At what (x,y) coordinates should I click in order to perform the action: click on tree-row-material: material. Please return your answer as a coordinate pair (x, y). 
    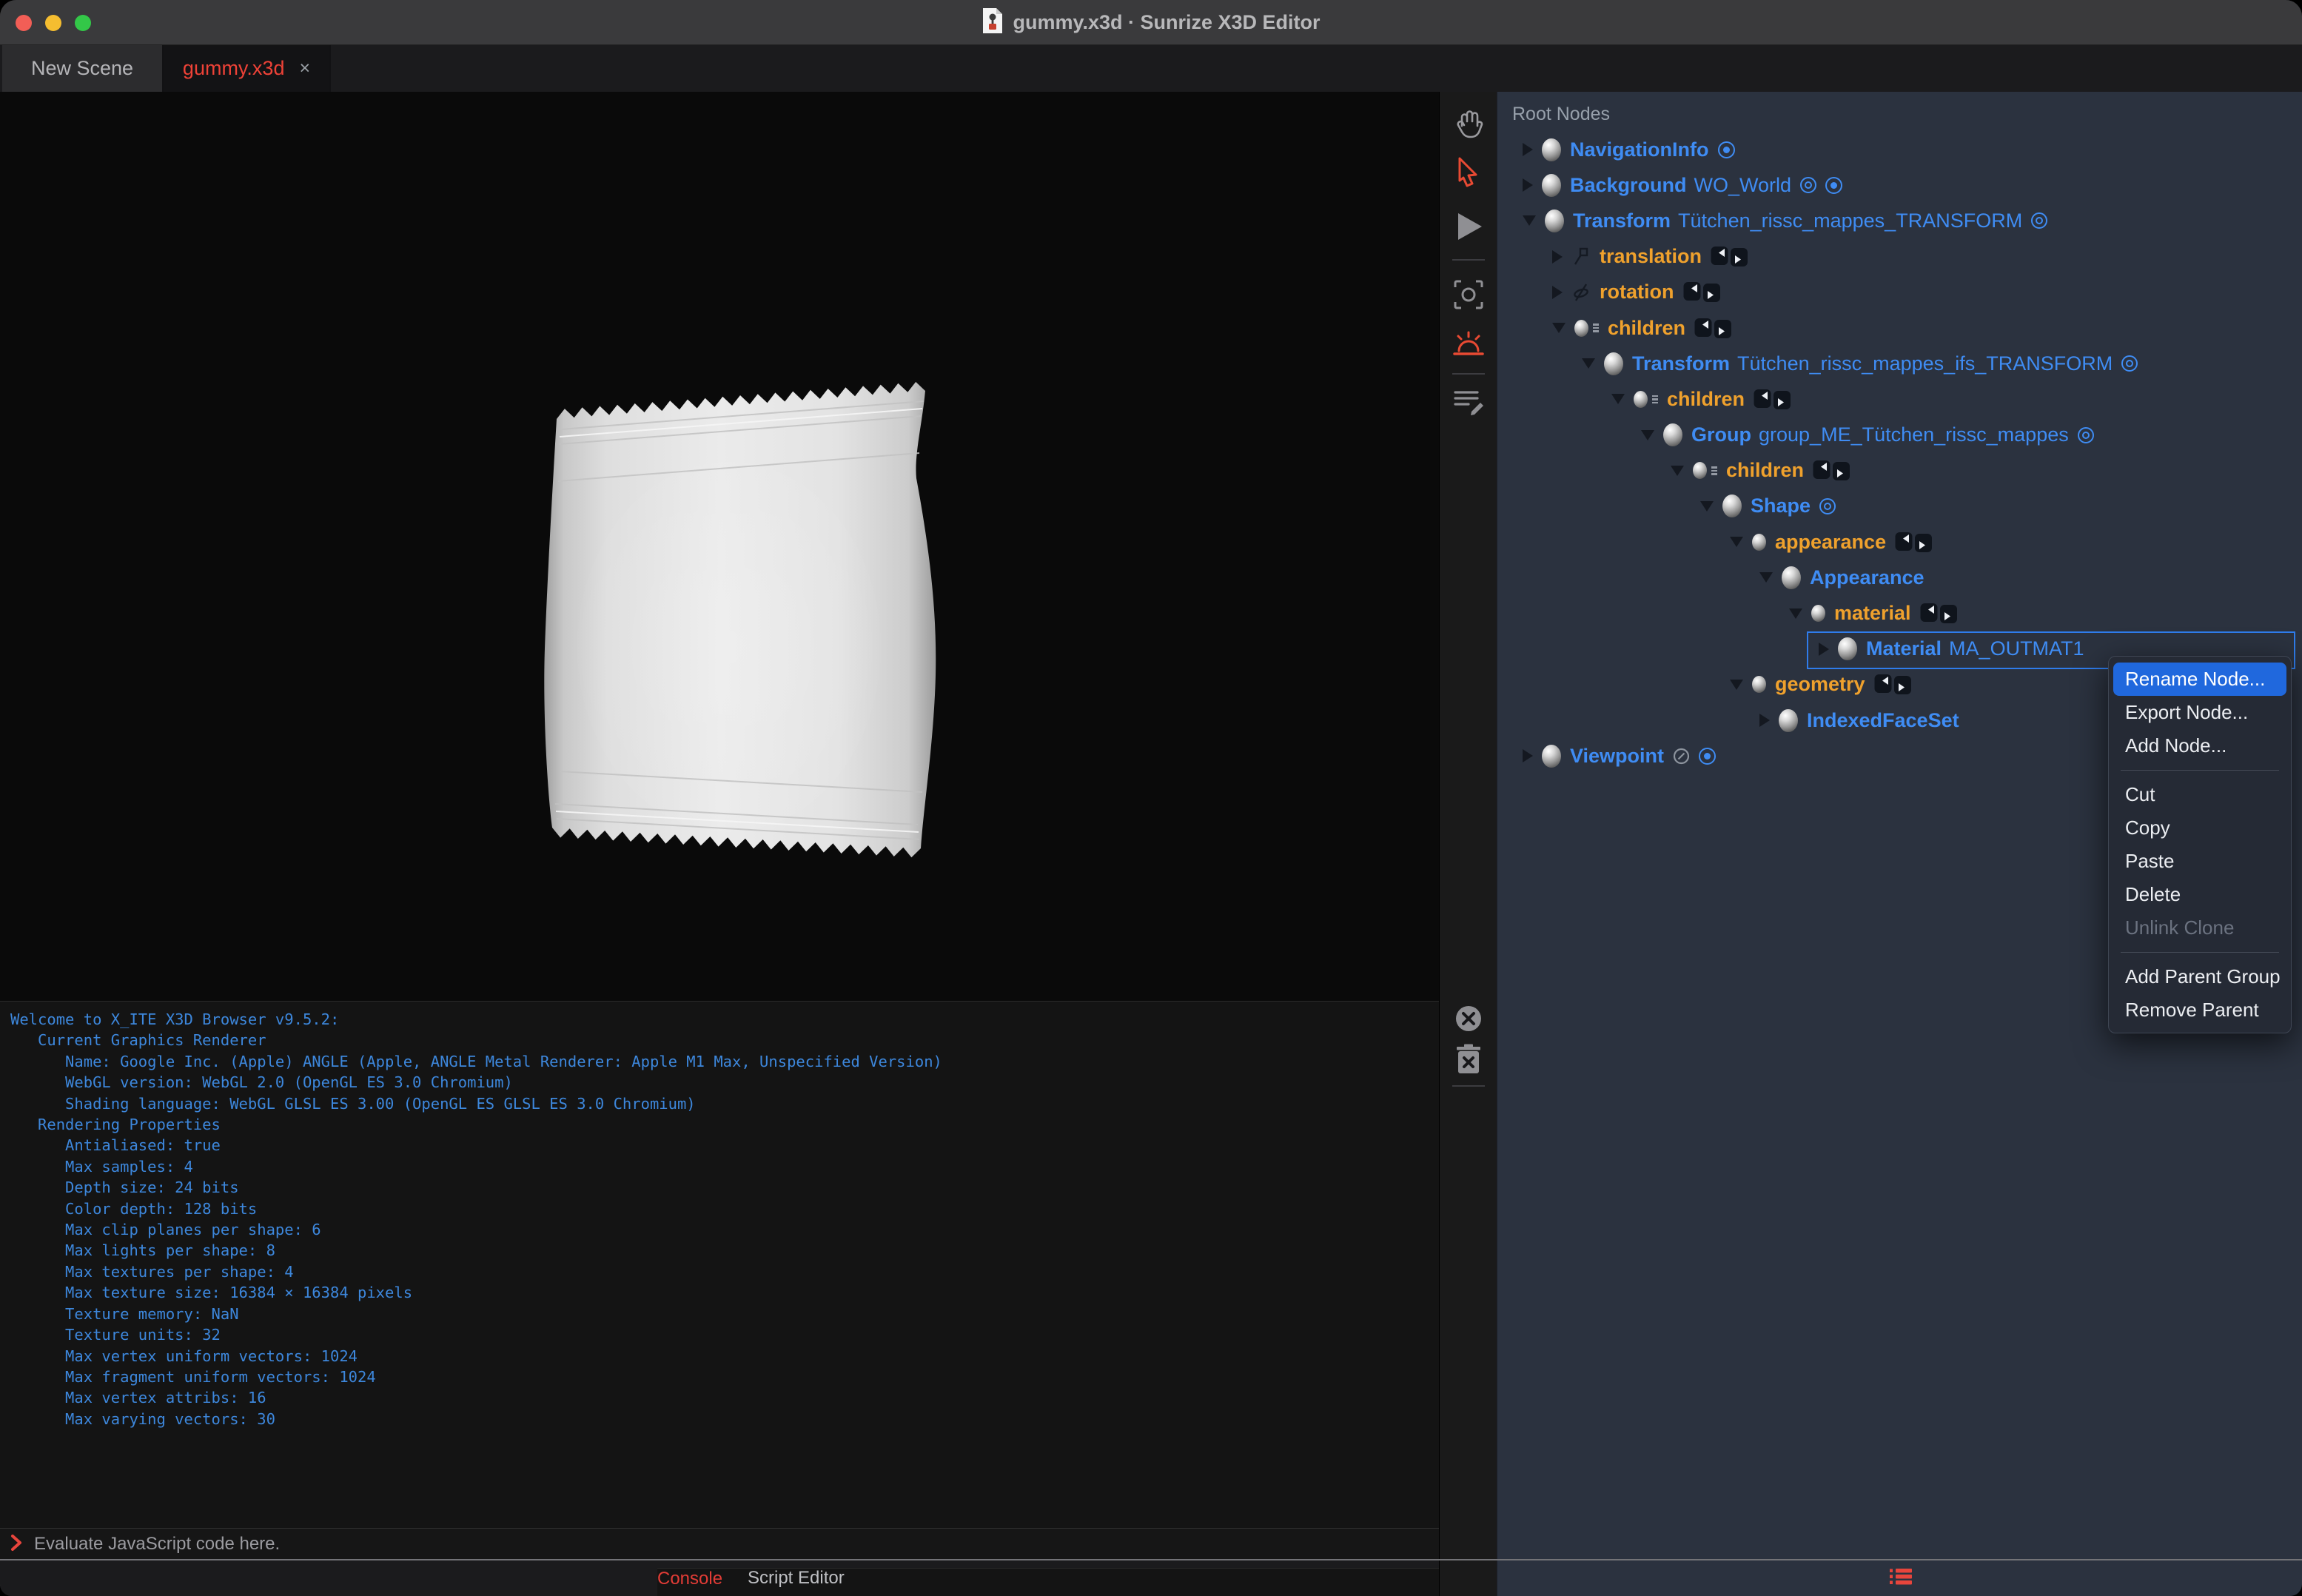
    Looking at the image, I should click on (1899, 613).